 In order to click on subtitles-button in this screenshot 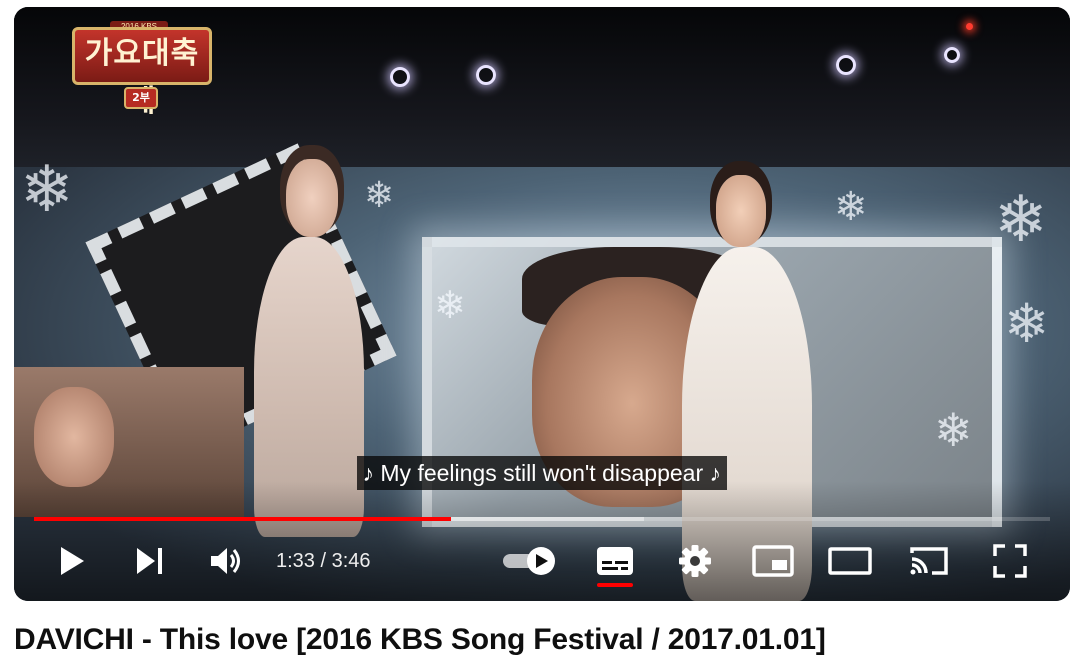, I will do `click(615, 561)`.